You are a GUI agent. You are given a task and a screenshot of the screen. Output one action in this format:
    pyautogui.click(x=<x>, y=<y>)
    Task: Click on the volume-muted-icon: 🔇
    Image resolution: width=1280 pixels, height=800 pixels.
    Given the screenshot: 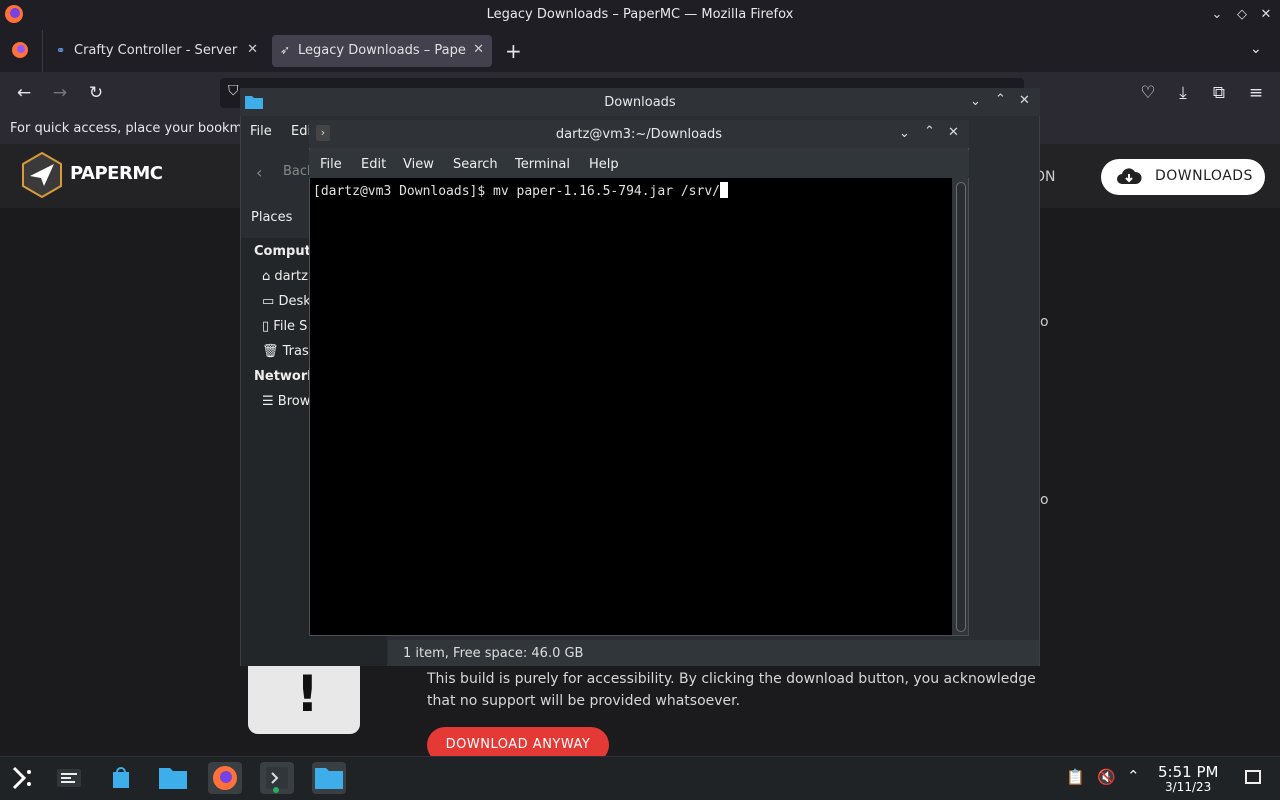 What is the action you would take?
    pyautogui.click(x=1106, y=777)
    